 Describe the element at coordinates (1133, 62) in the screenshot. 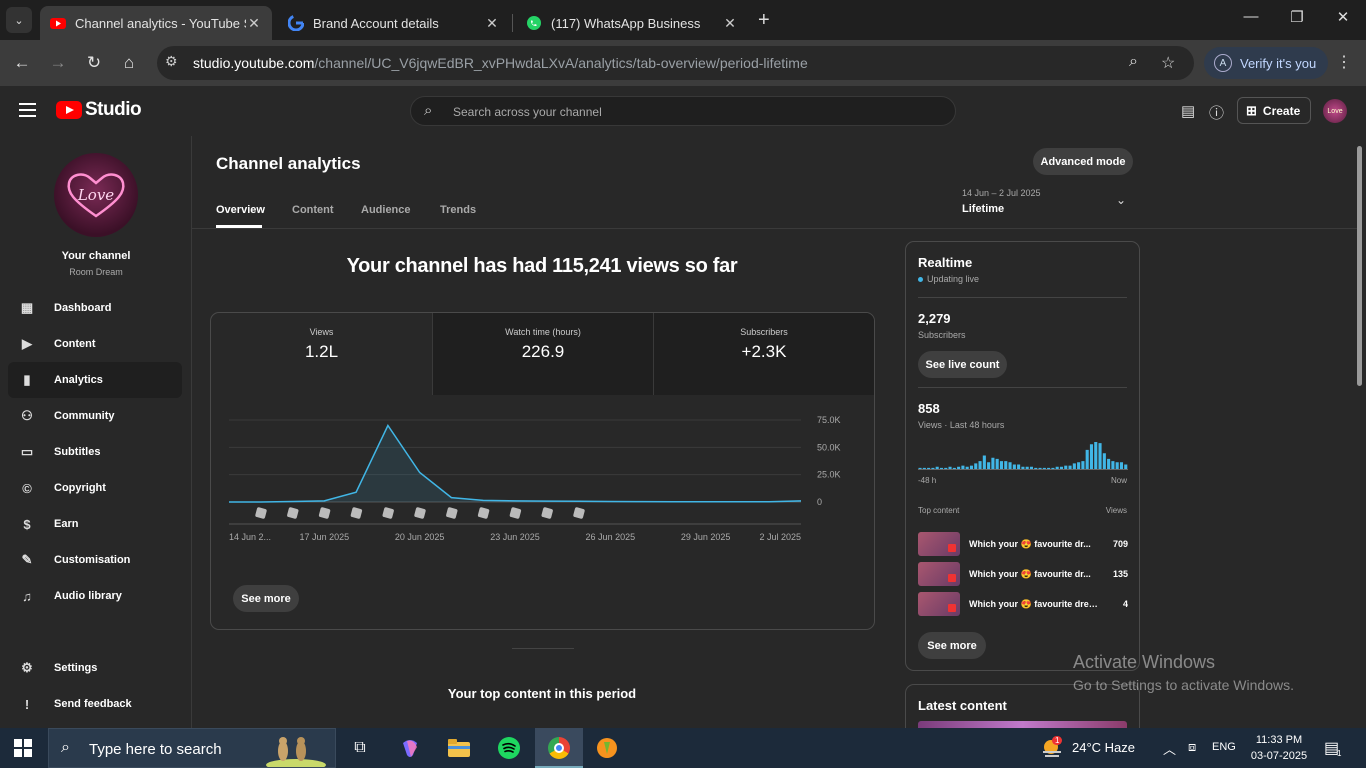

I see `zoom-search-icon: ⌕` at that location.